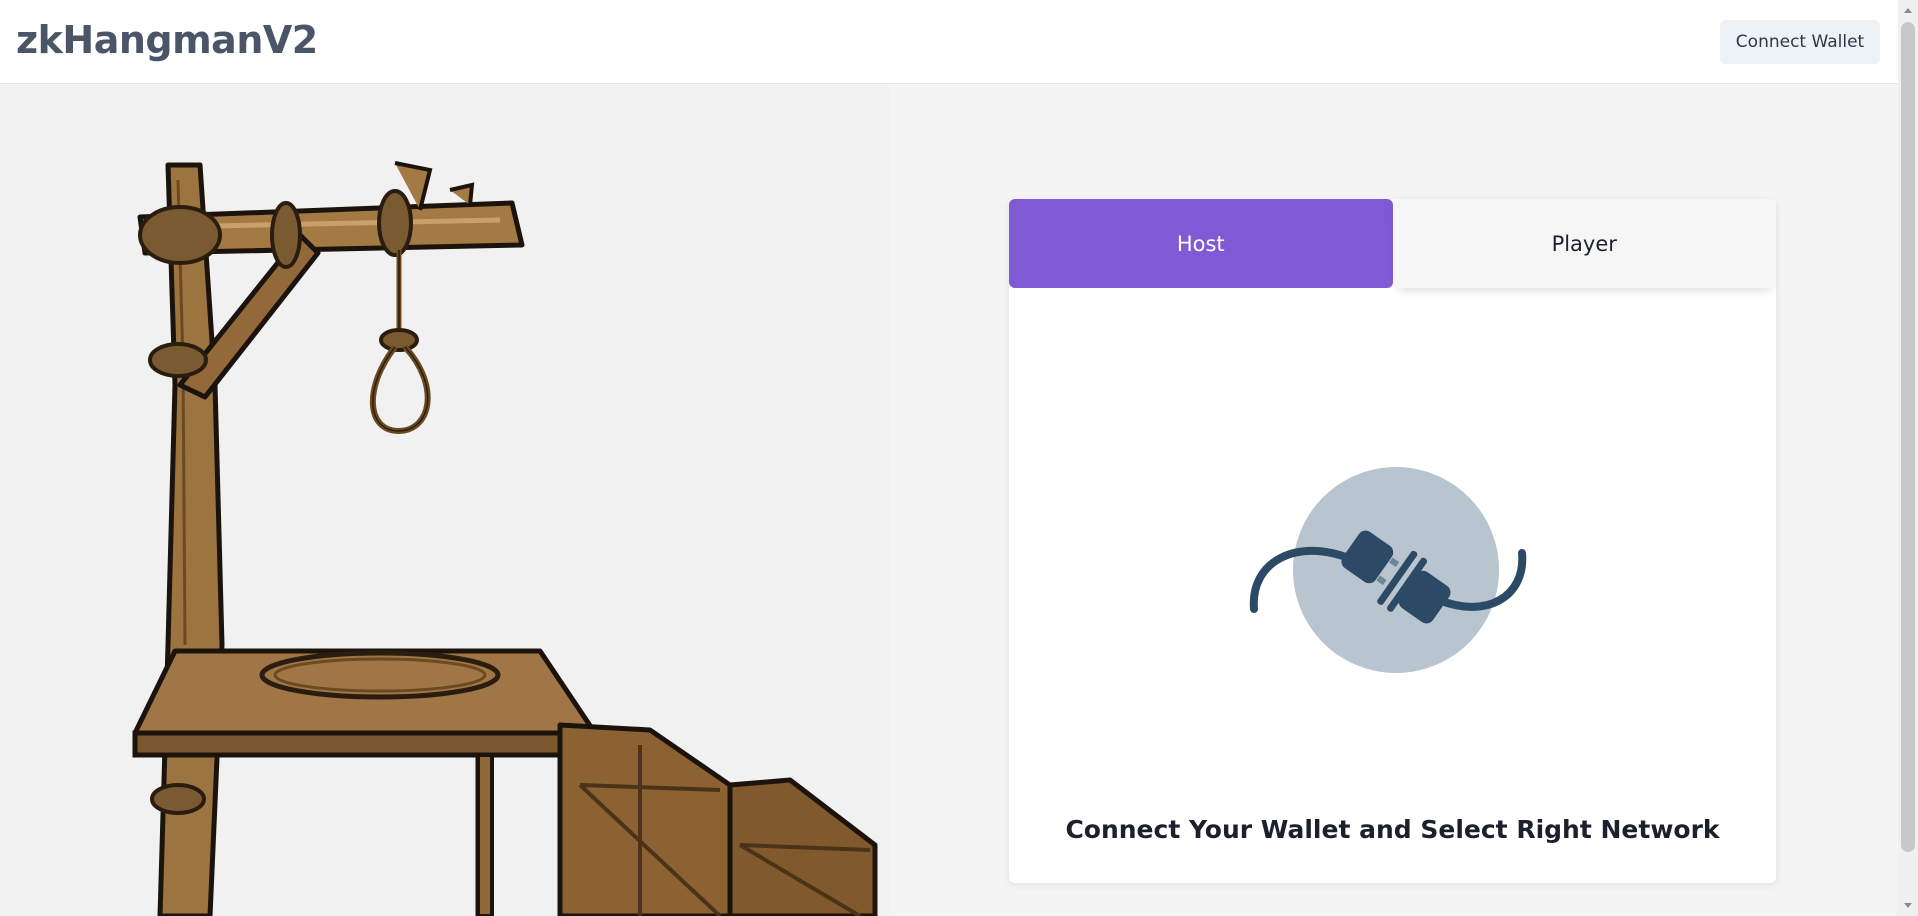 This screenshot has width=1918, height=916. What do you see at coordinates (1908, 905) in the screenshot?
I see `scroll-down-arrow-icon` at bounding box center [1908, 905].